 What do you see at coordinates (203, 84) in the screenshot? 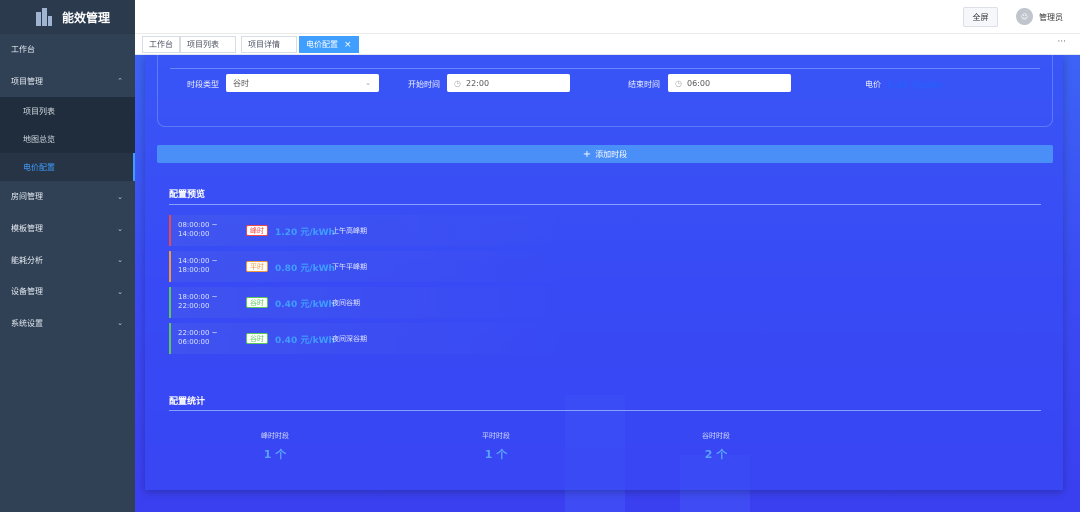
I see `type-label: 时段类型` at bounding box center [203, 84].